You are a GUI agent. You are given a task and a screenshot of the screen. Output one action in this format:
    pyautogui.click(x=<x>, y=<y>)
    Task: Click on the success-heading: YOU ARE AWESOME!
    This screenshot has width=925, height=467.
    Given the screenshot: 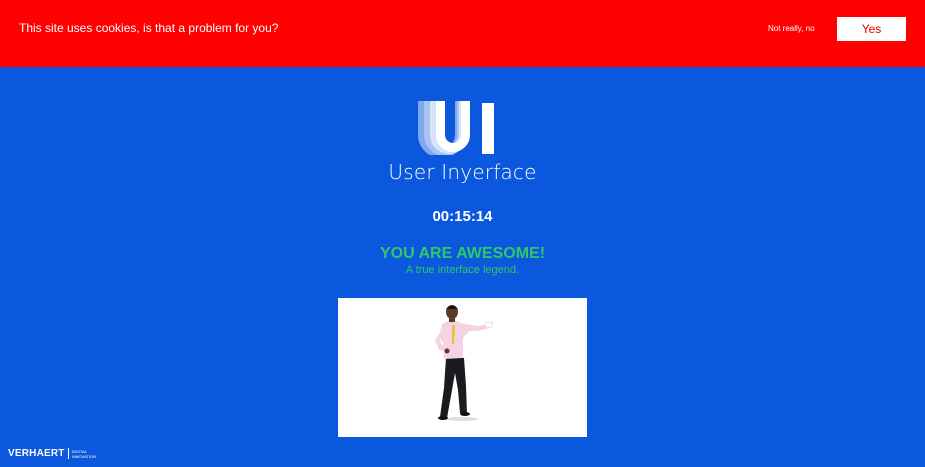 What is the action you would take?
    pyautogui.click(x=462, y=253)
    